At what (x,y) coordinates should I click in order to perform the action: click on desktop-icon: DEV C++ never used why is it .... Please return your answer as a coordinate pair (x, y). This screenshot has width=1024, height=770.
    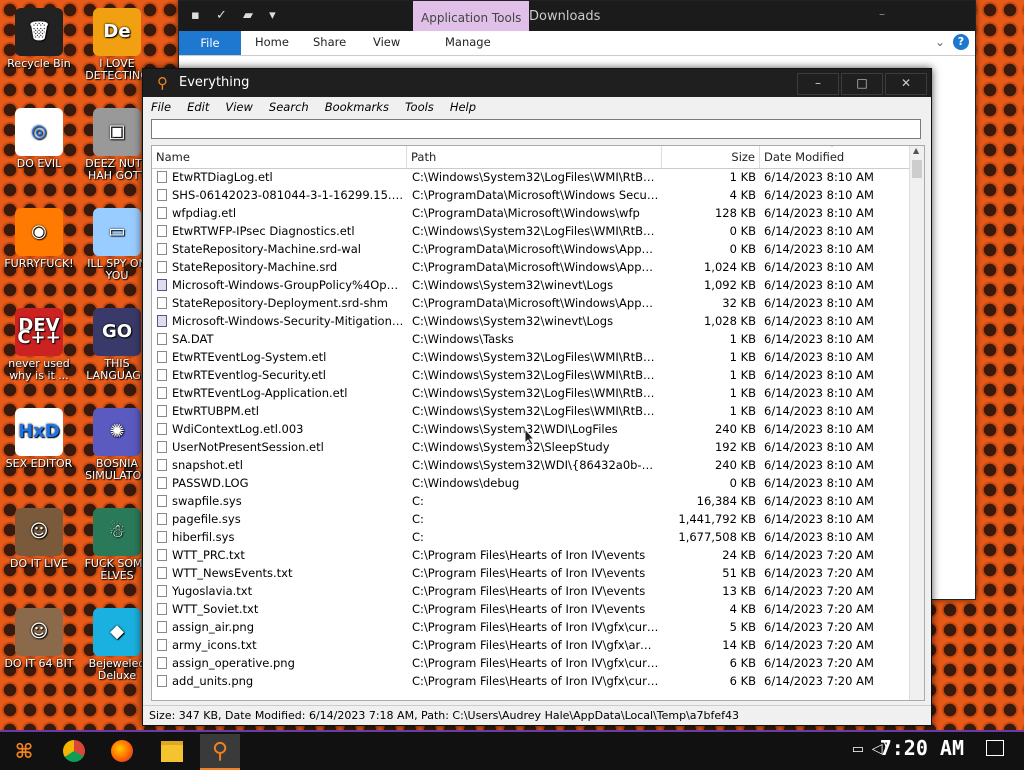
    Looking at the image, I should click on (39, 345).